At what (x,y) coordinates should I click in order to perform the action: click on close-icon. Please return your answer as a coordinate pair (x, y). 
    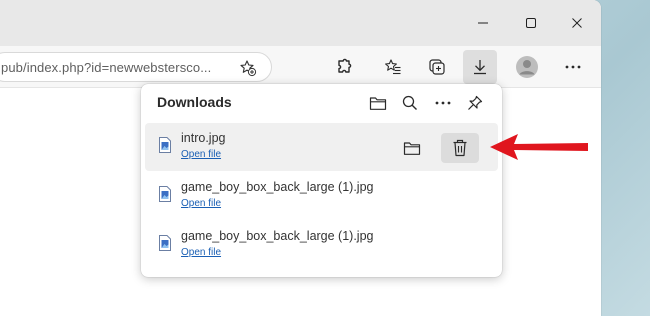
    Looking at the image, I should click on (577, 23).